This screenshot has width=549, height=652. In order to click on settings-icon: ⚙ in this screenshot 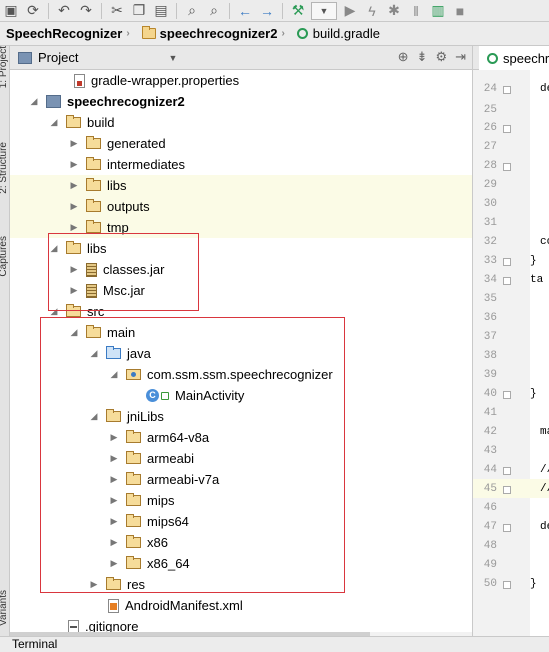, I will do `click(441, 57)`.